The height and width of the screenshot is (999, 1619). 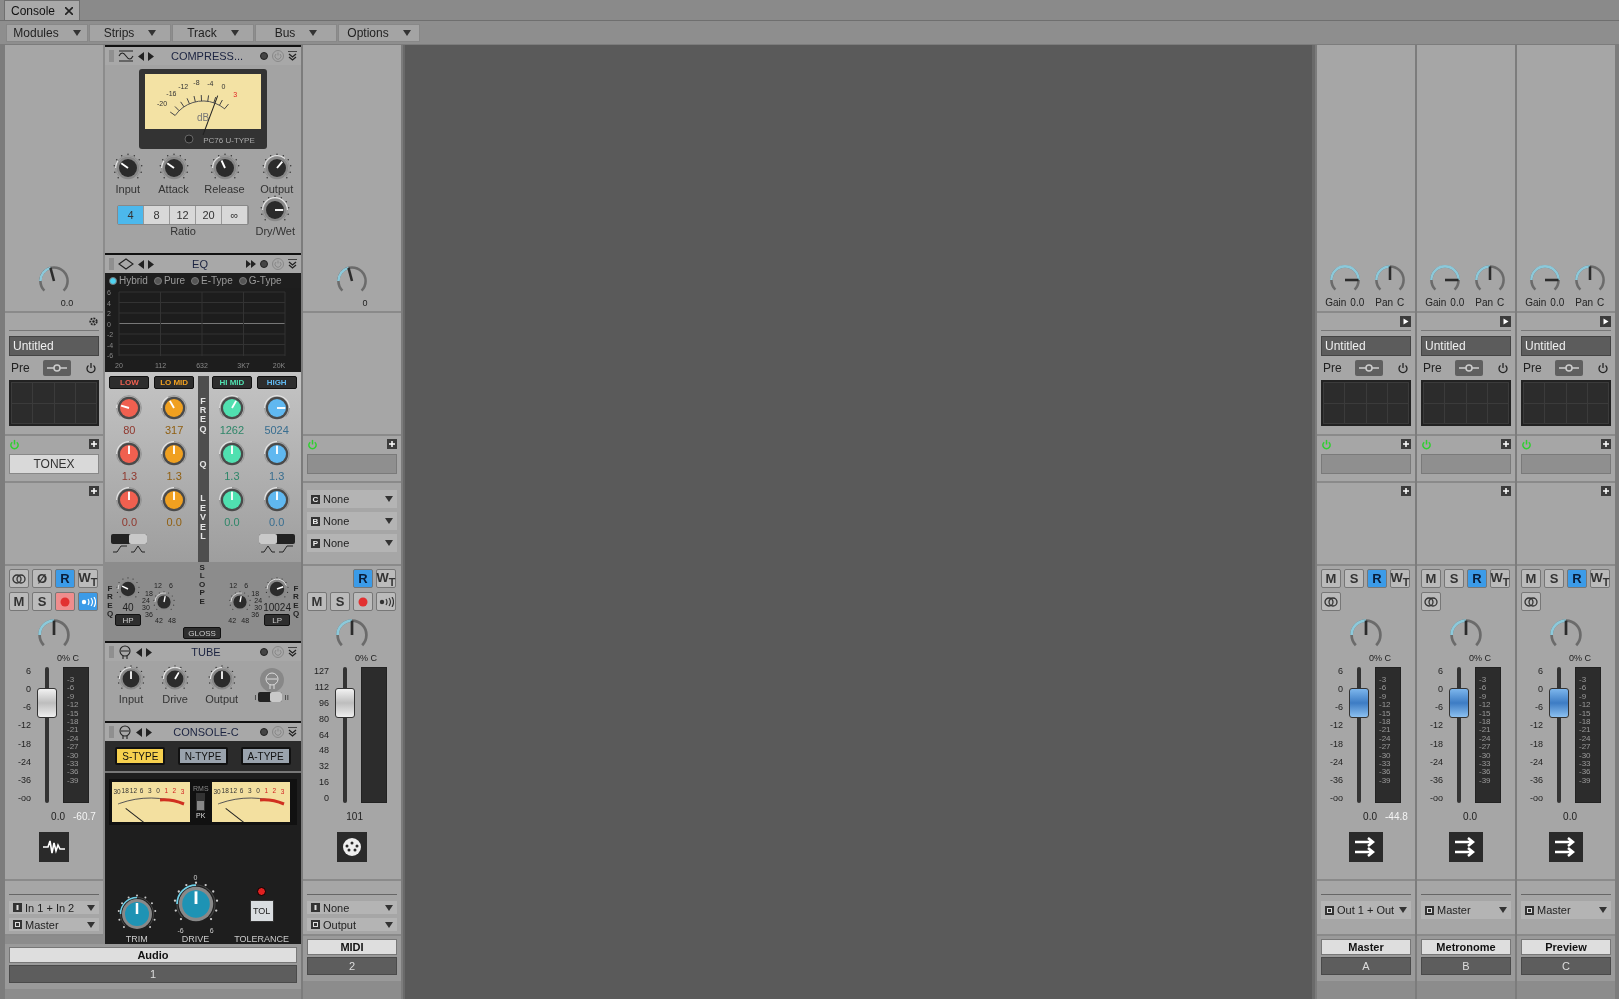 What do you see at coordinates (261, 911) in the screenshot?
I see `tolerance-button: TOL` at bounding box center [261, 911].